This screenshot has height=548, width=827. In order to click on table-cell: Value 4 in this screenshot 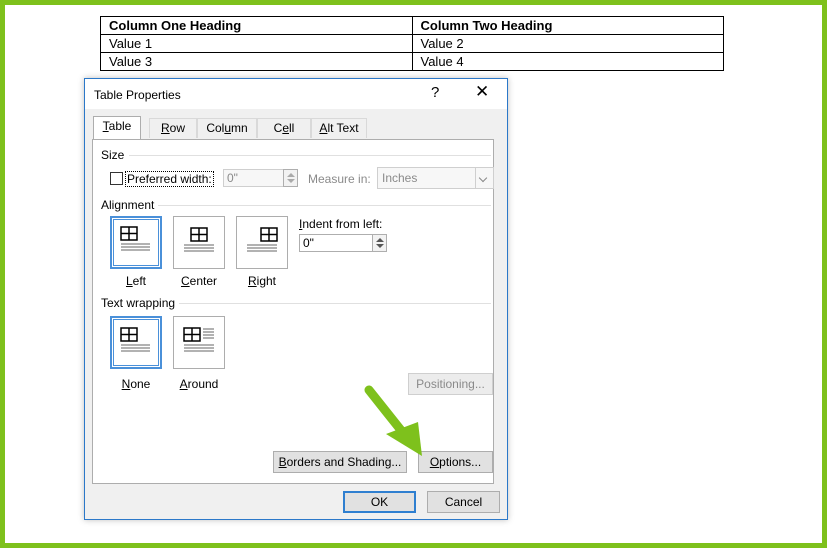, I will do `click(567, 61)`.